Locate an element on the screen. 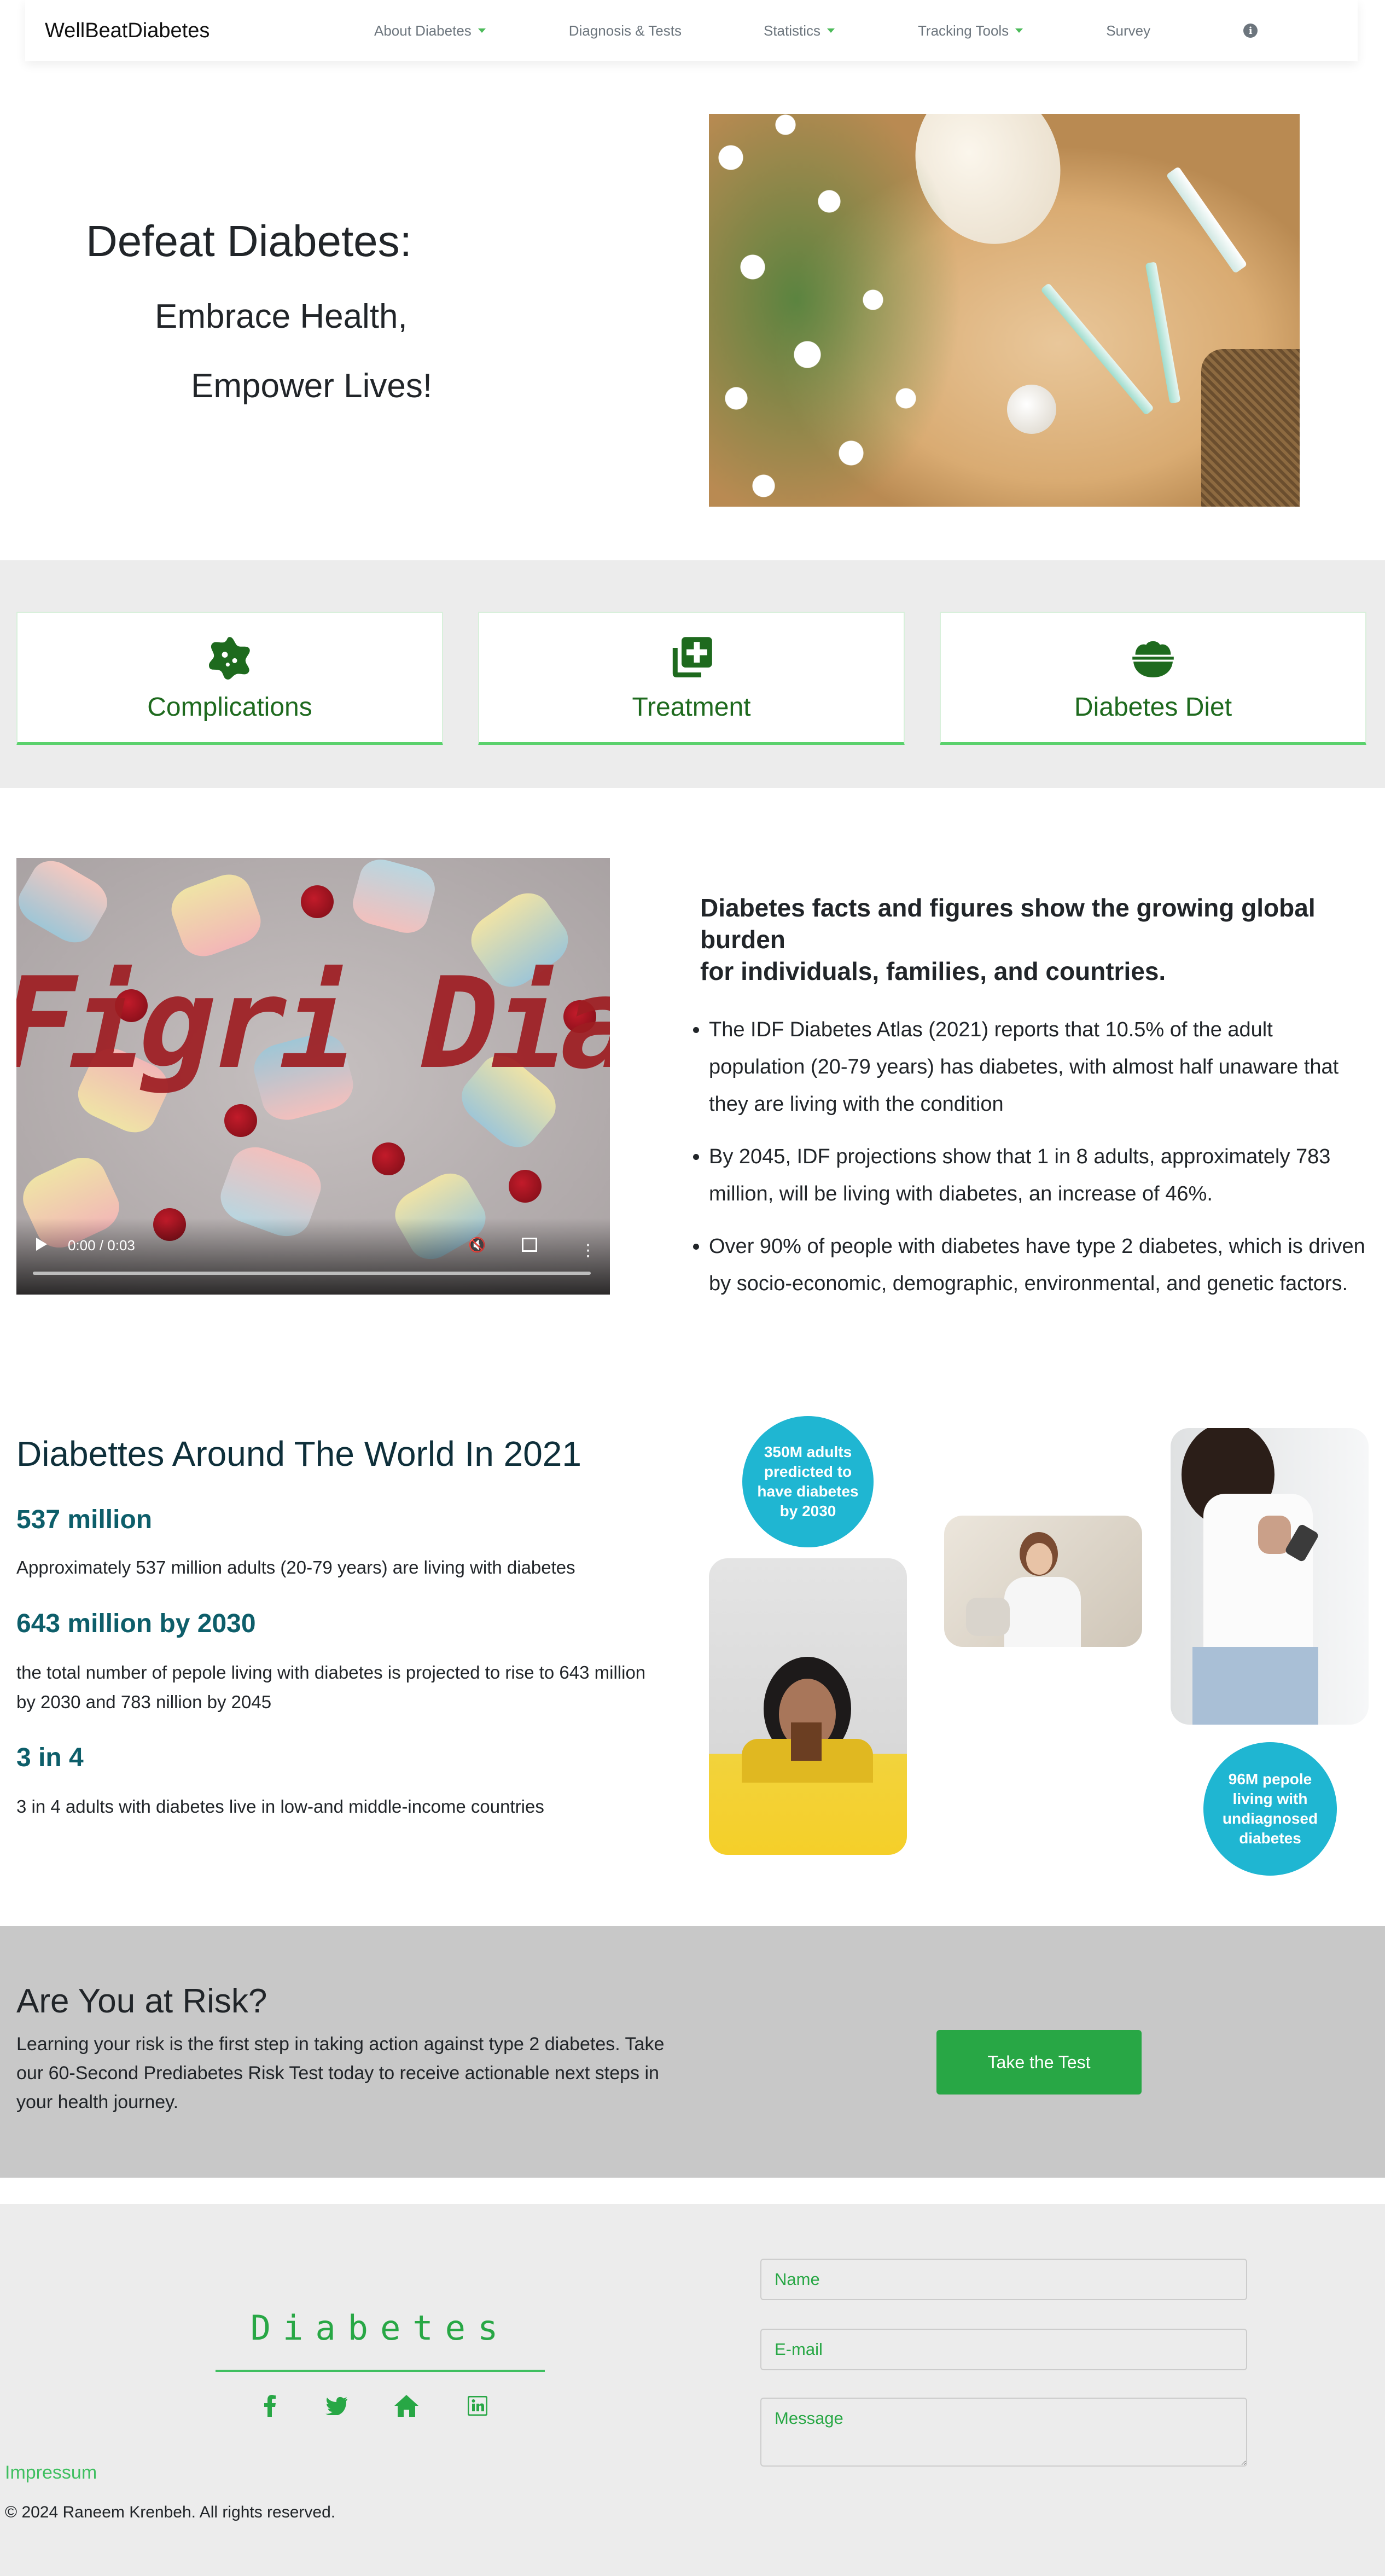  card-complications: Complications is located at coordinates (230, 679).